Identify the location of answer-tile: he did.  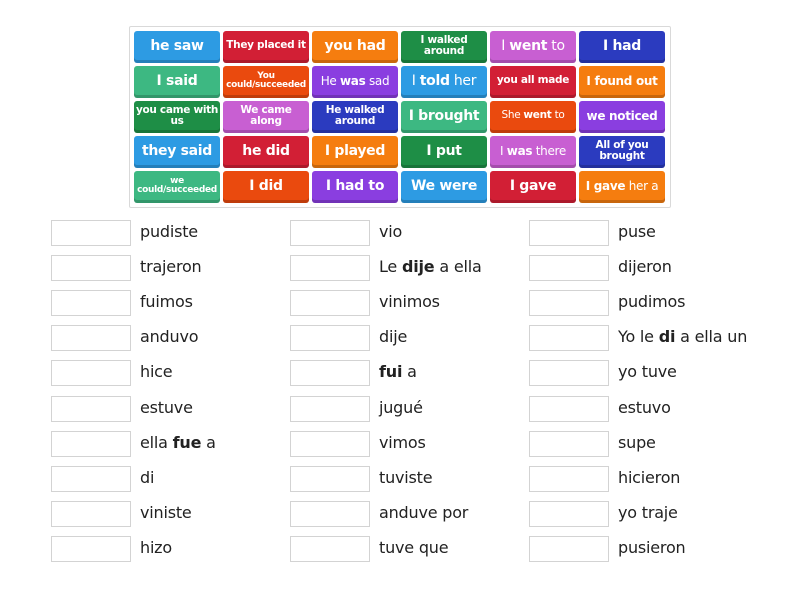
(266, 152).